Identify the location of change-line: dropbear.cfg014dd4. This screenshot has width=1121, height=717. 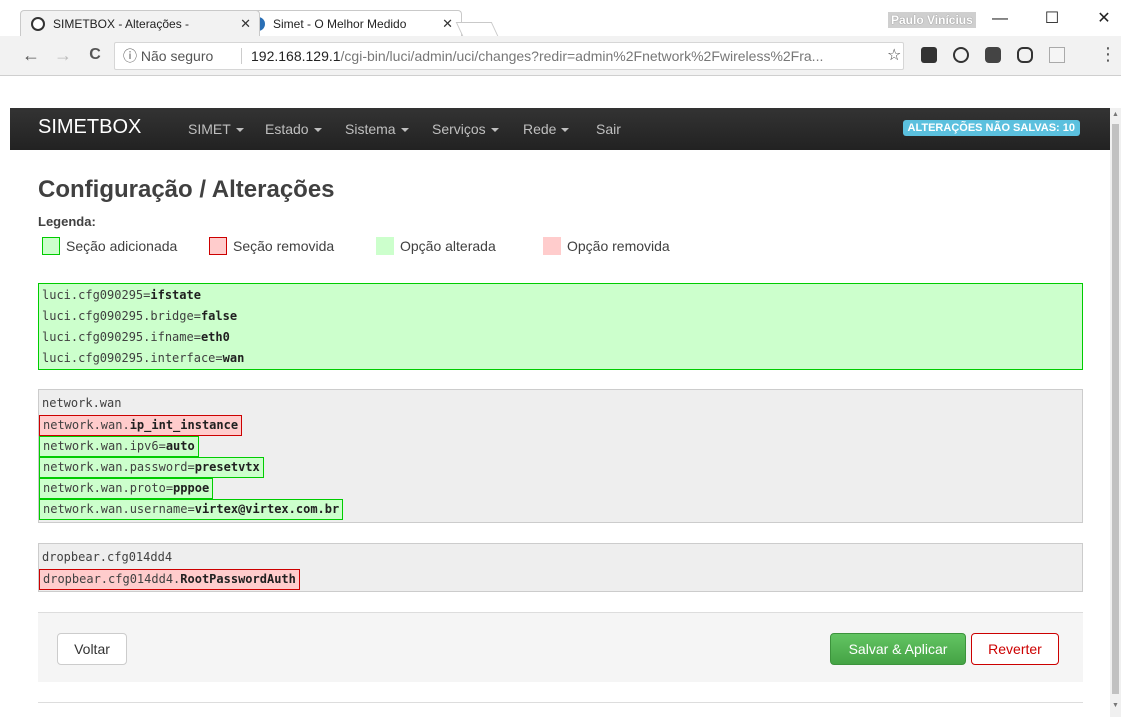
(107, 557).